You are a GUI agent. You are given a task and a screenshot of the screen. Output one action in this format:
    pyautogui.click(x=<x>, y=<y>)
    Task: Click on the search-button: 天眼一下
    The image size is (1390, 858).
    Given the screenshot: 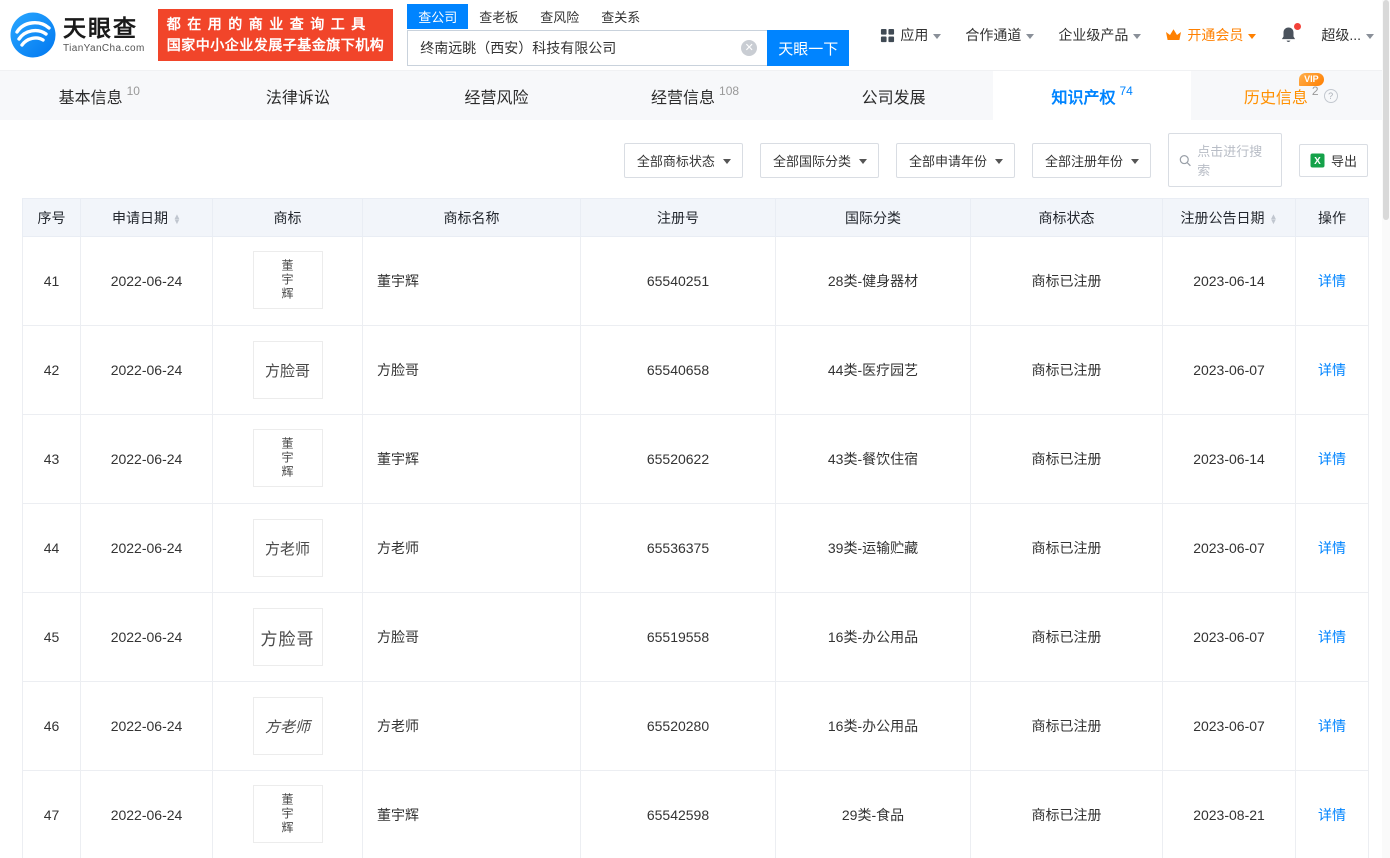 What is the action you would take?
    pyautogui.click(x=808, y=48)
    